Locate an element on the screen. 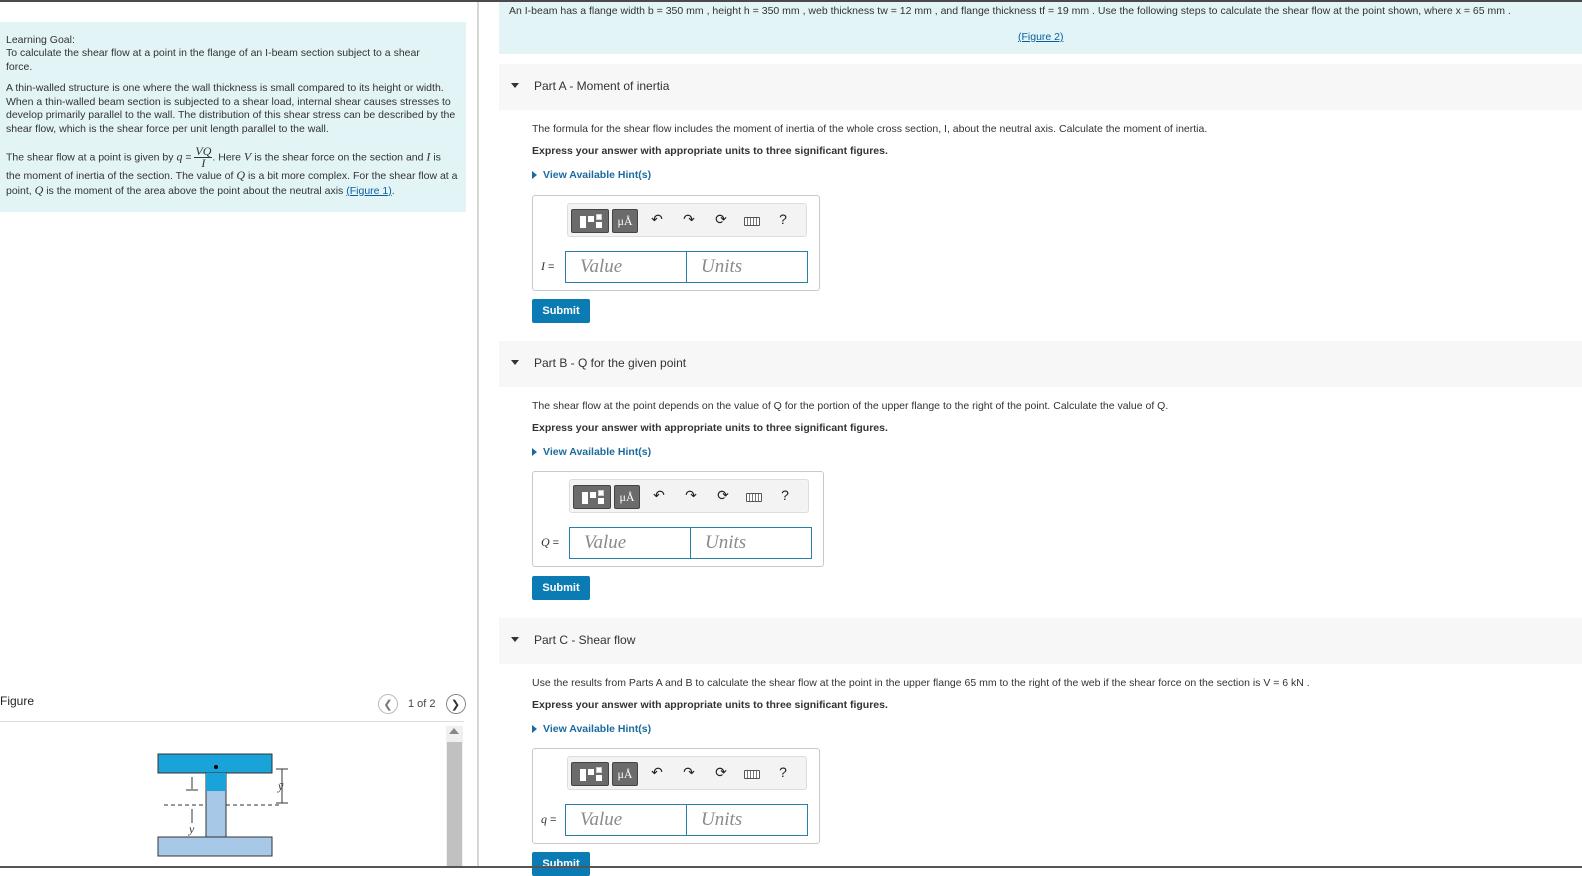 The width and height of the screenshot is (1582, 876). beam-web-upper is located at coordinates (216, 782).